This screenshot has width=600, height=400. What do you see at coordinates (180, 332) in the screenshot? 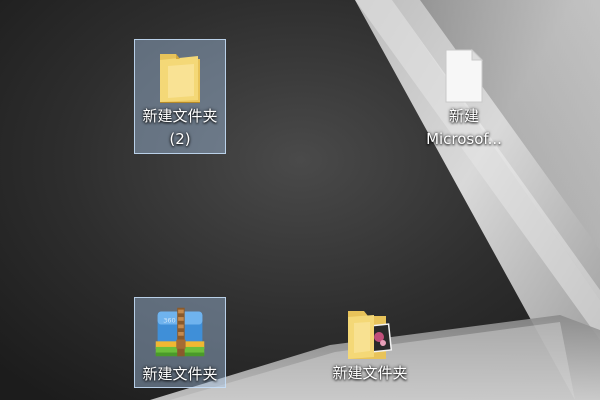
I see `zip-archive-icon: 360` at bounding box center [180, 332].